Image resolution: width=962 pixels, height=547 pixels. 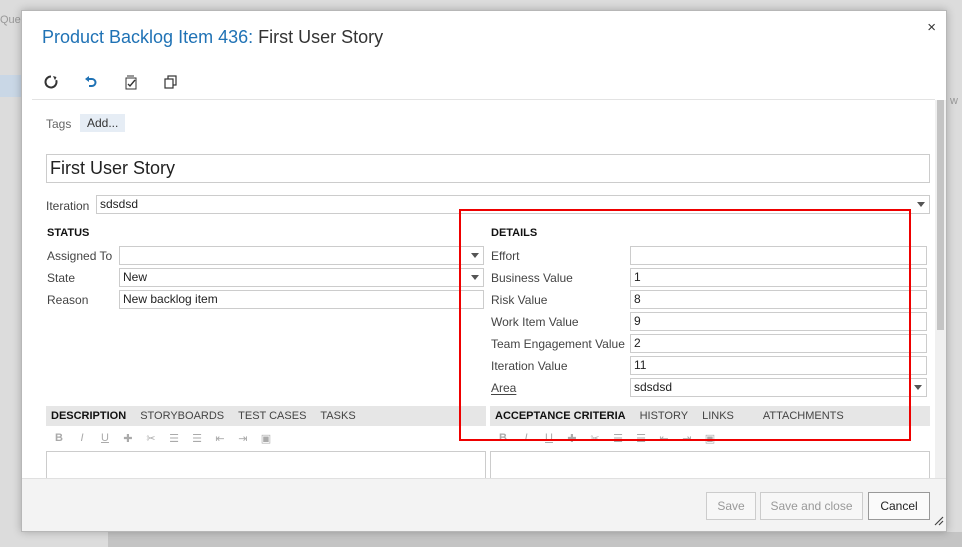 I want to click on reason-value: New backlog item, so click(x=170, y=299).